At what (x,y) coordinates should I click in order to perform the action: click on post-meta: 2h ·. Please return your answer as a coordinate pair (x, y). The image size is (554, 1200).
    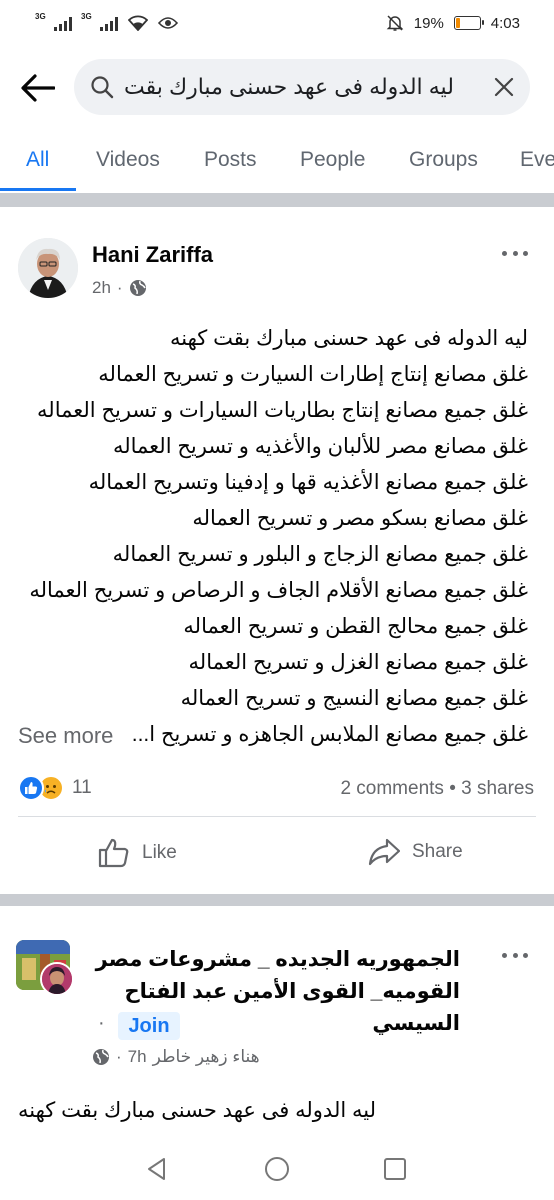
    Looking at the image, I should click on (119, 288).